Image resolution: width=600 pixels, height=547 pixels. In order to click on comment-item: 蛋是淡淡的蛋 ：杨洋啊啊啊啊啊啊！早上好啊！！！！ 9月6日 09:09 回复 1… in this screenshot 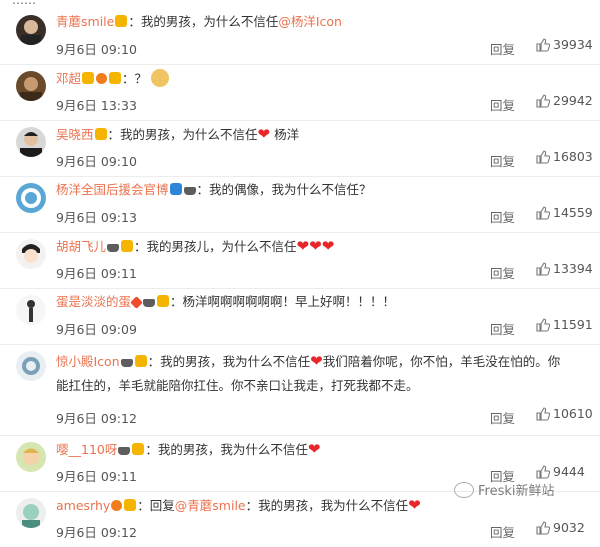, I will do `click(300, 317)`.